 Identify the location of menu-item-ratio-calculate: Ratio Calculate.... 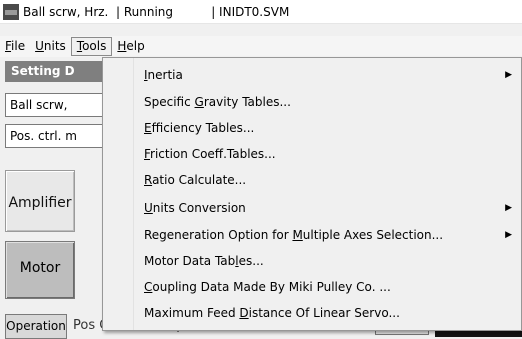
(312, 180).